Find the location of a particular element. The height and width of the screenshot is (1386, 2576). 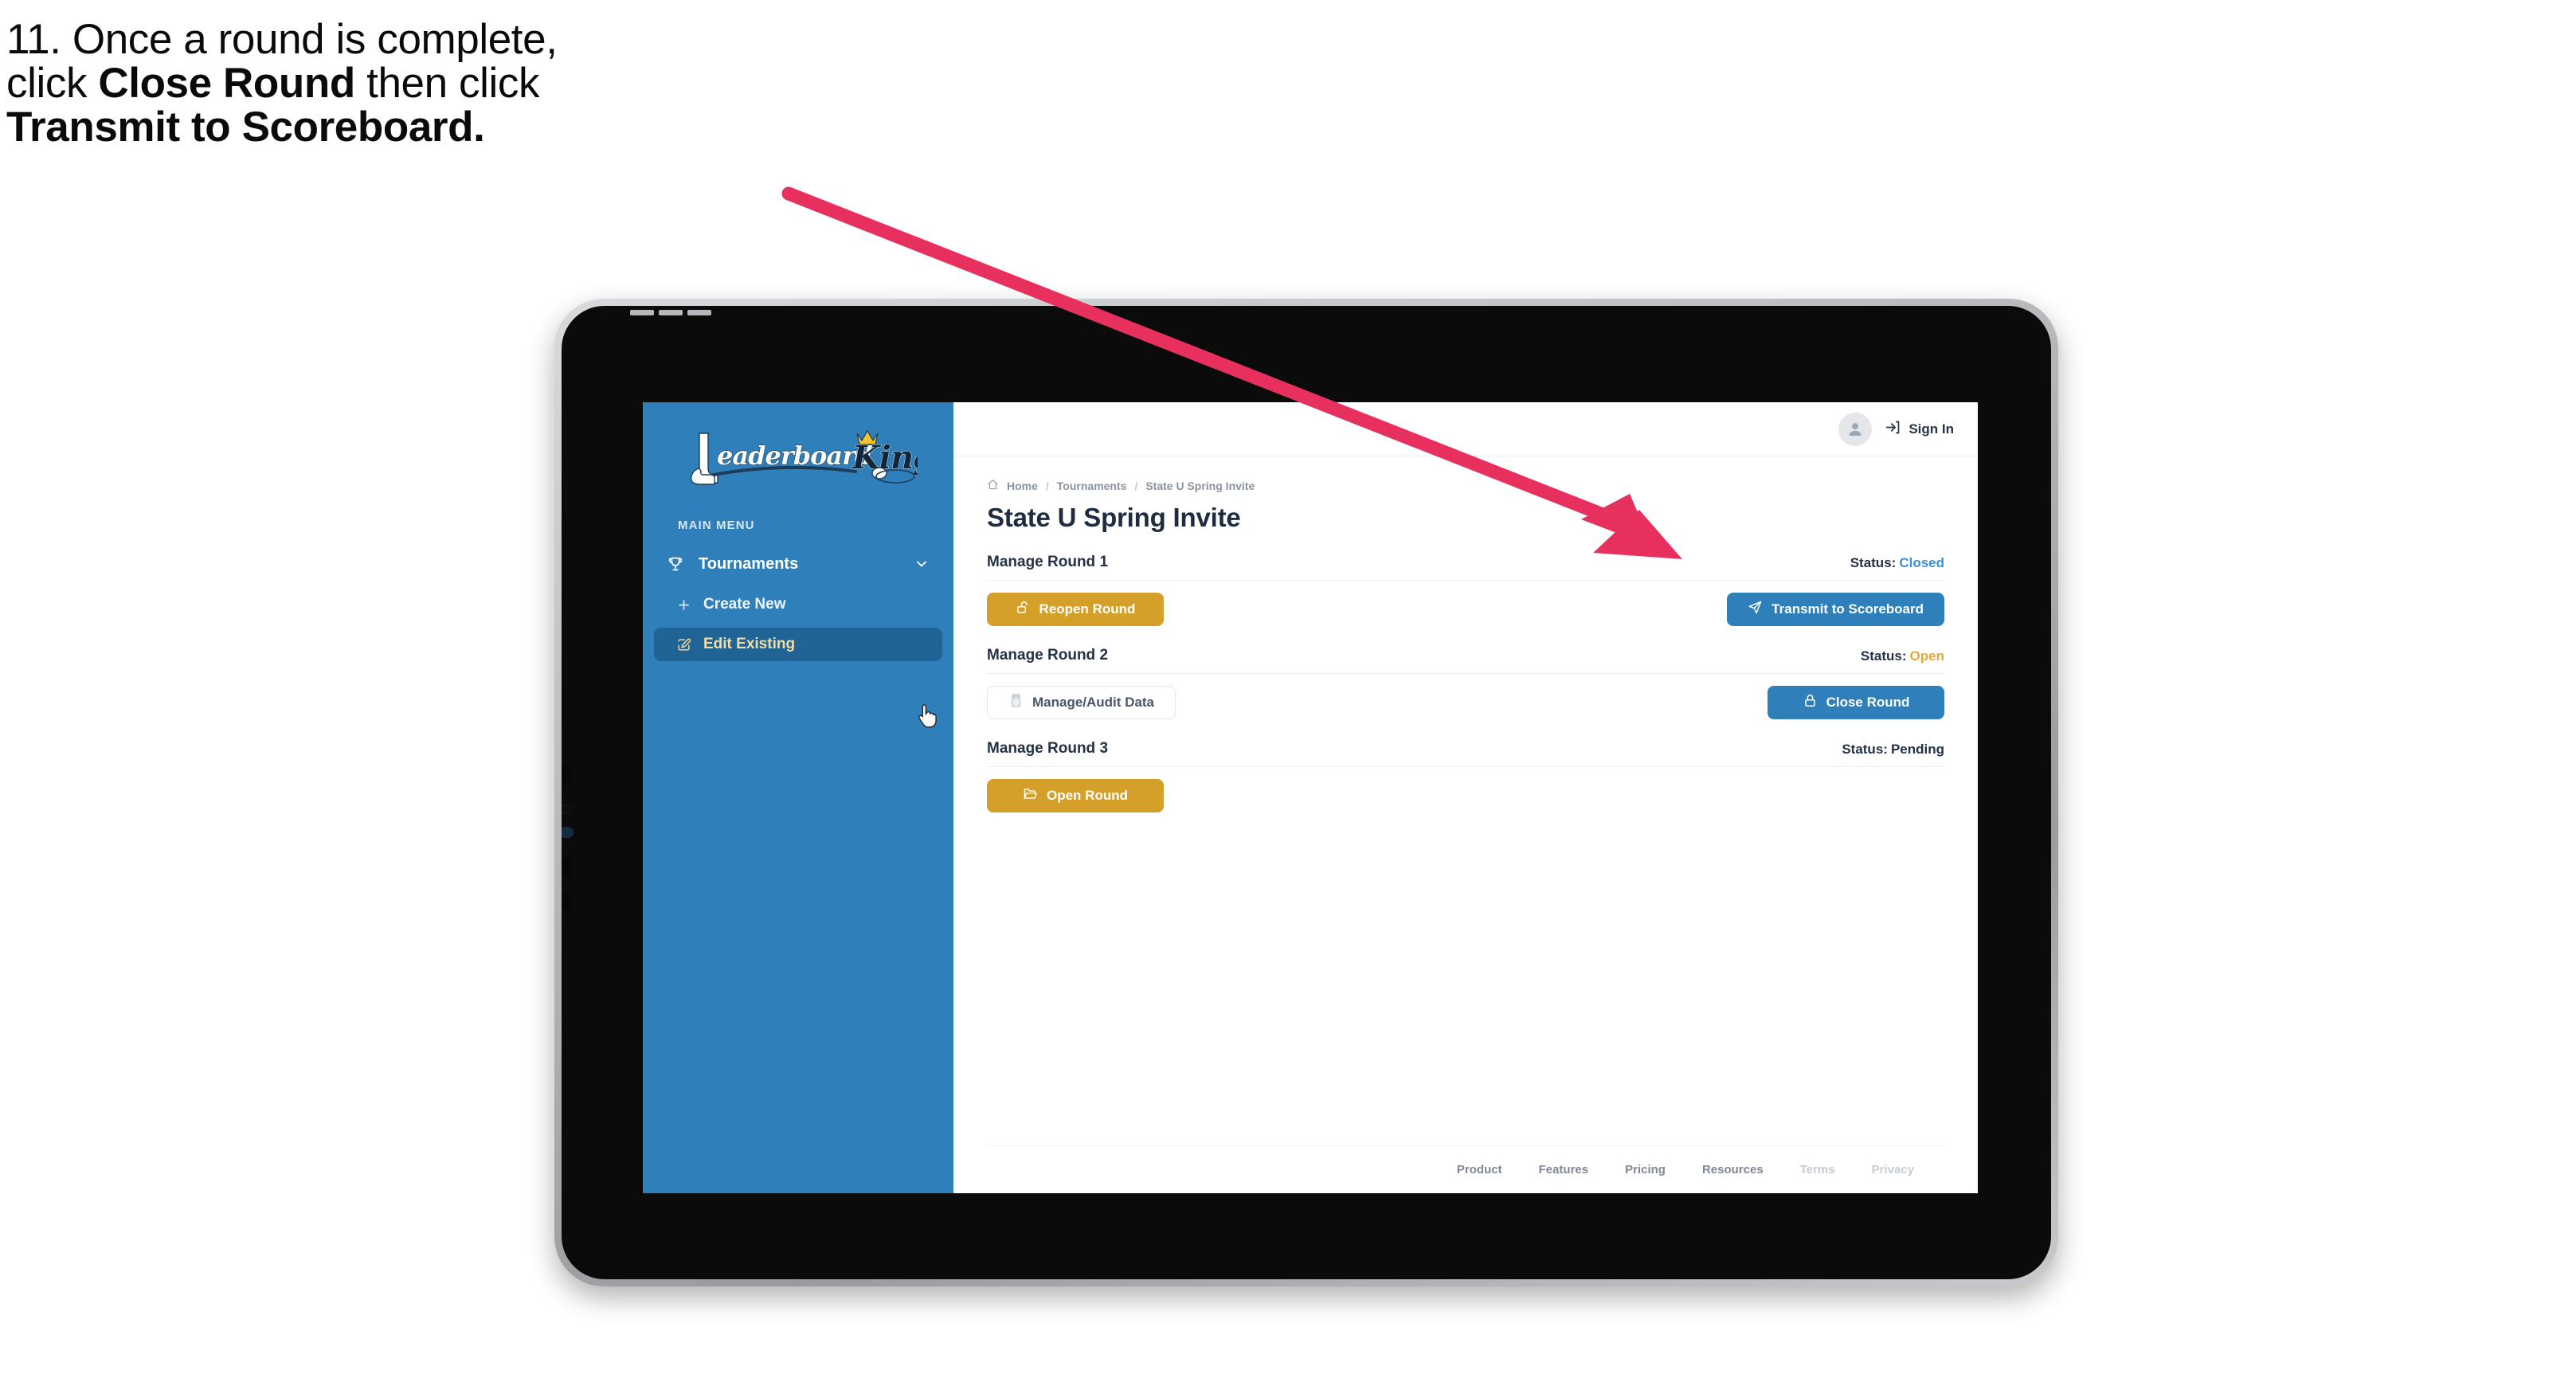

sidebar-item-edit-existing: Edit Existing is located at coordinates (798, 644).